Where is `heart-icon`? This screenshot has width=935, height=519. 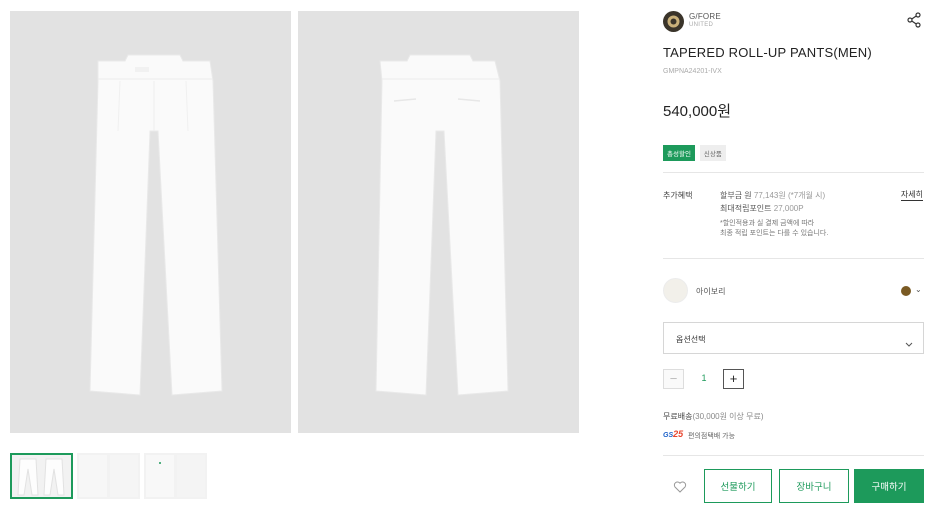
heart-icon is located at coordinates (680, 487).